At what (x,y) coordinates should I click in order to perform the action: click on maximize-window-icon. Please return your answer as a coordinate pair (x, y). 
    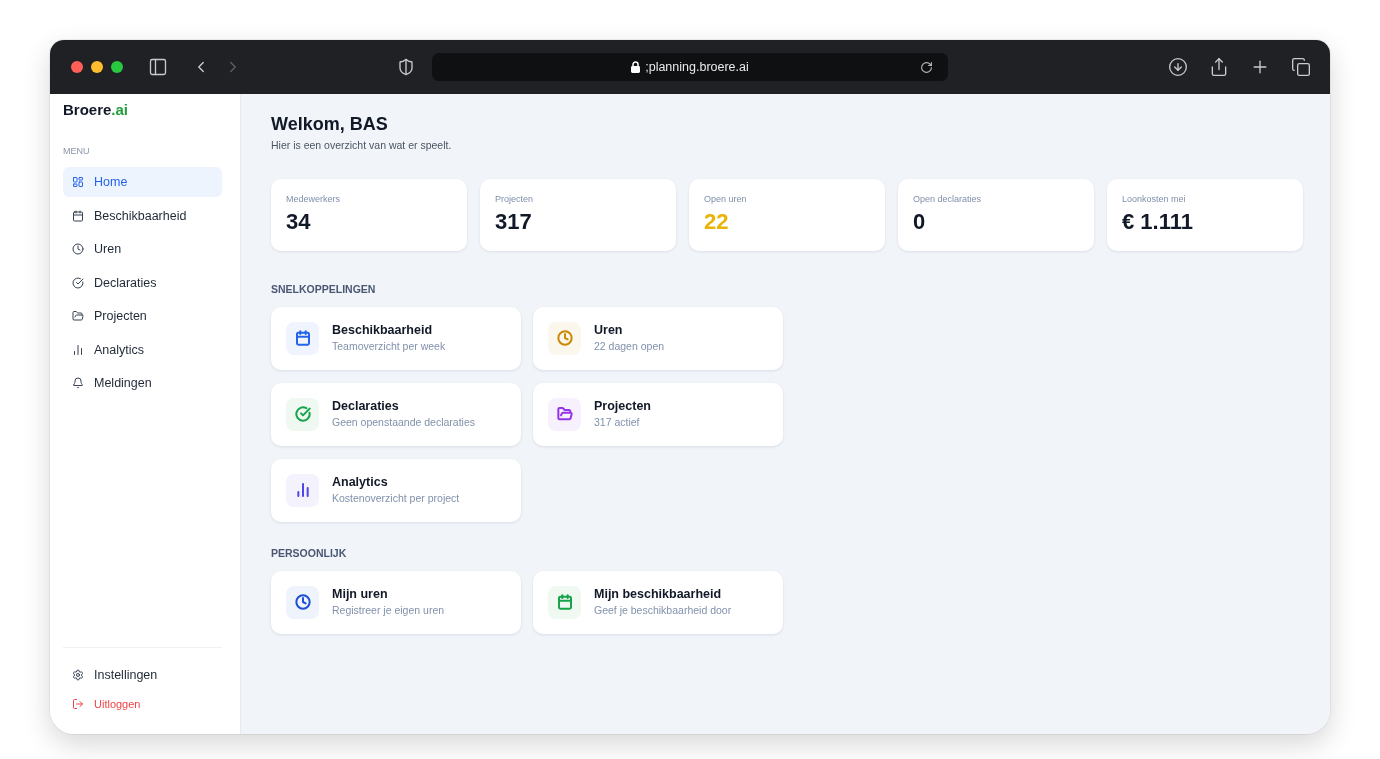
    Looking at the image, I should click on (117, 67).